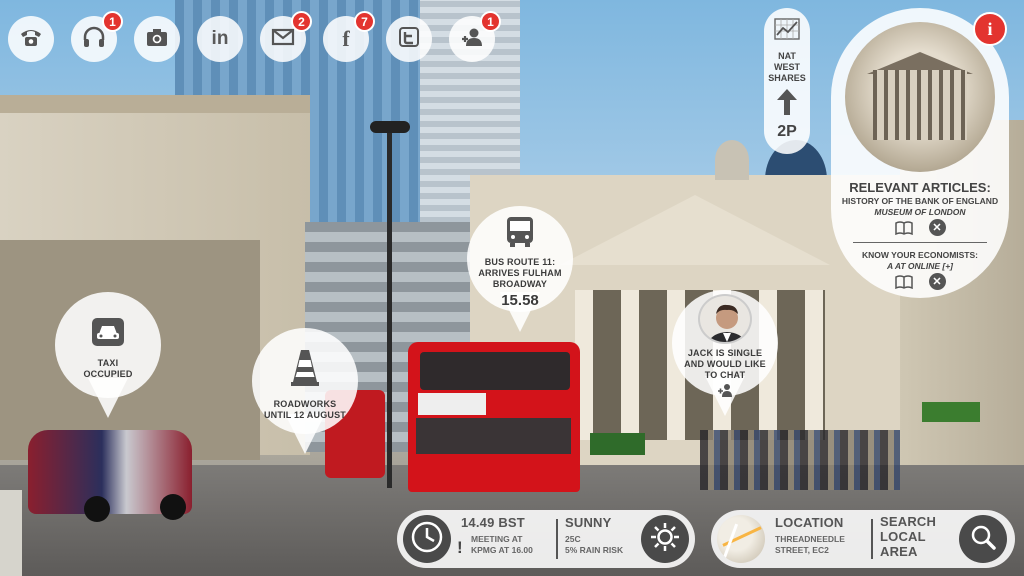  Describe the element at coordinates (108, 362) in the screenshot. I see `taxi-line1: TAXI` at that location.